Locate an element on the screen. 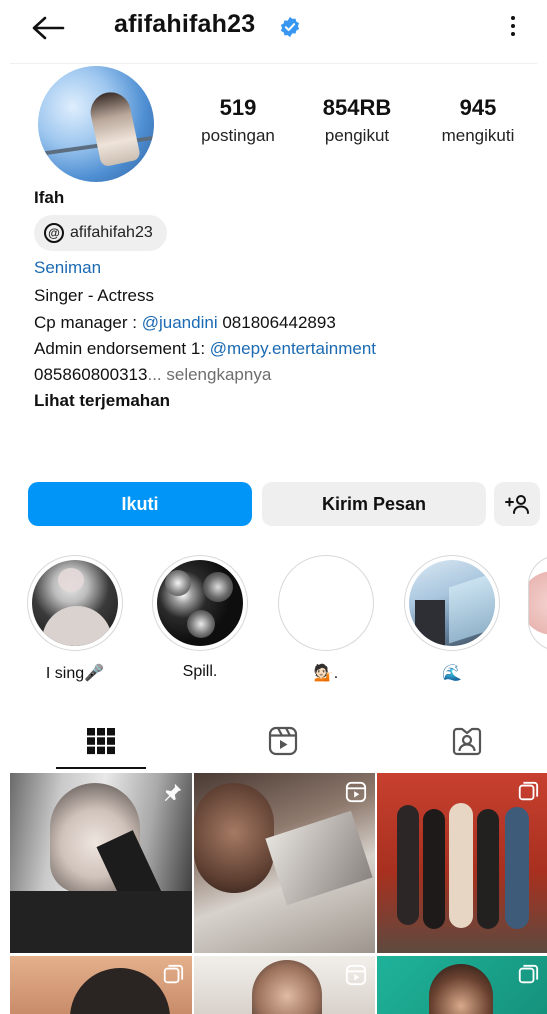 This screenshot has height=1014, width=547. stat-followers: 854RB pengikut is located at coordinates (357, 120).